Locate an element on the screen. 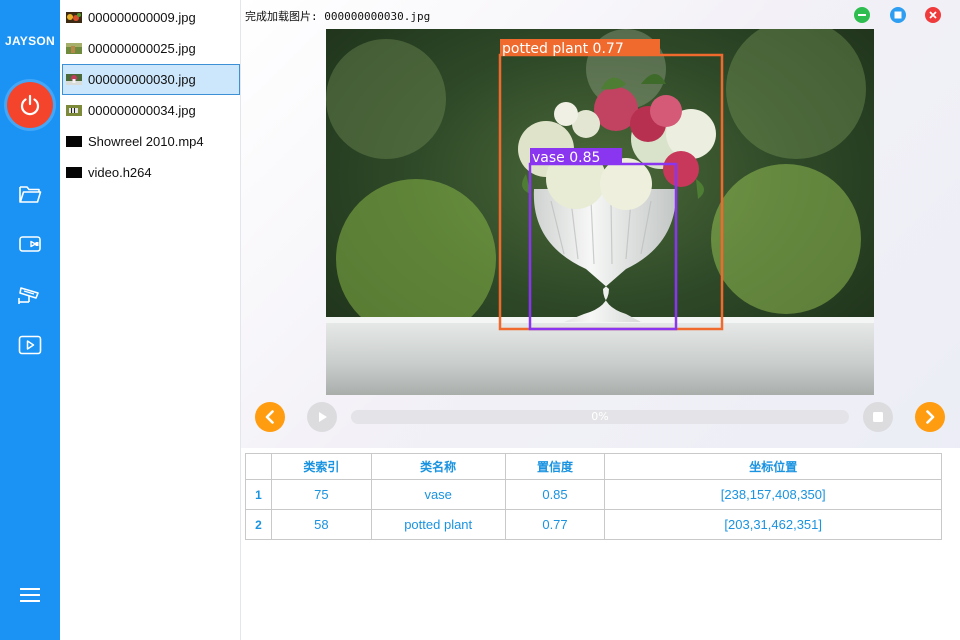 The width and height of the screenshot is (960, 640). folder-icon is located at coordinates (30, 194).